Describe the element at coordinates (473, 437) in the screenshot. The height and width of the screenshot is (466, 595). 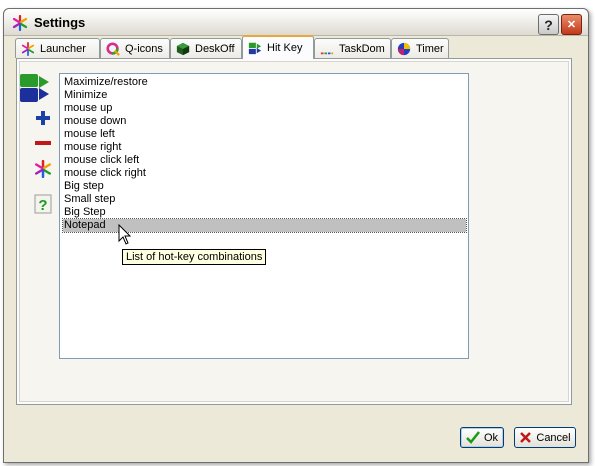
I see `checkmark-icon` at that location.